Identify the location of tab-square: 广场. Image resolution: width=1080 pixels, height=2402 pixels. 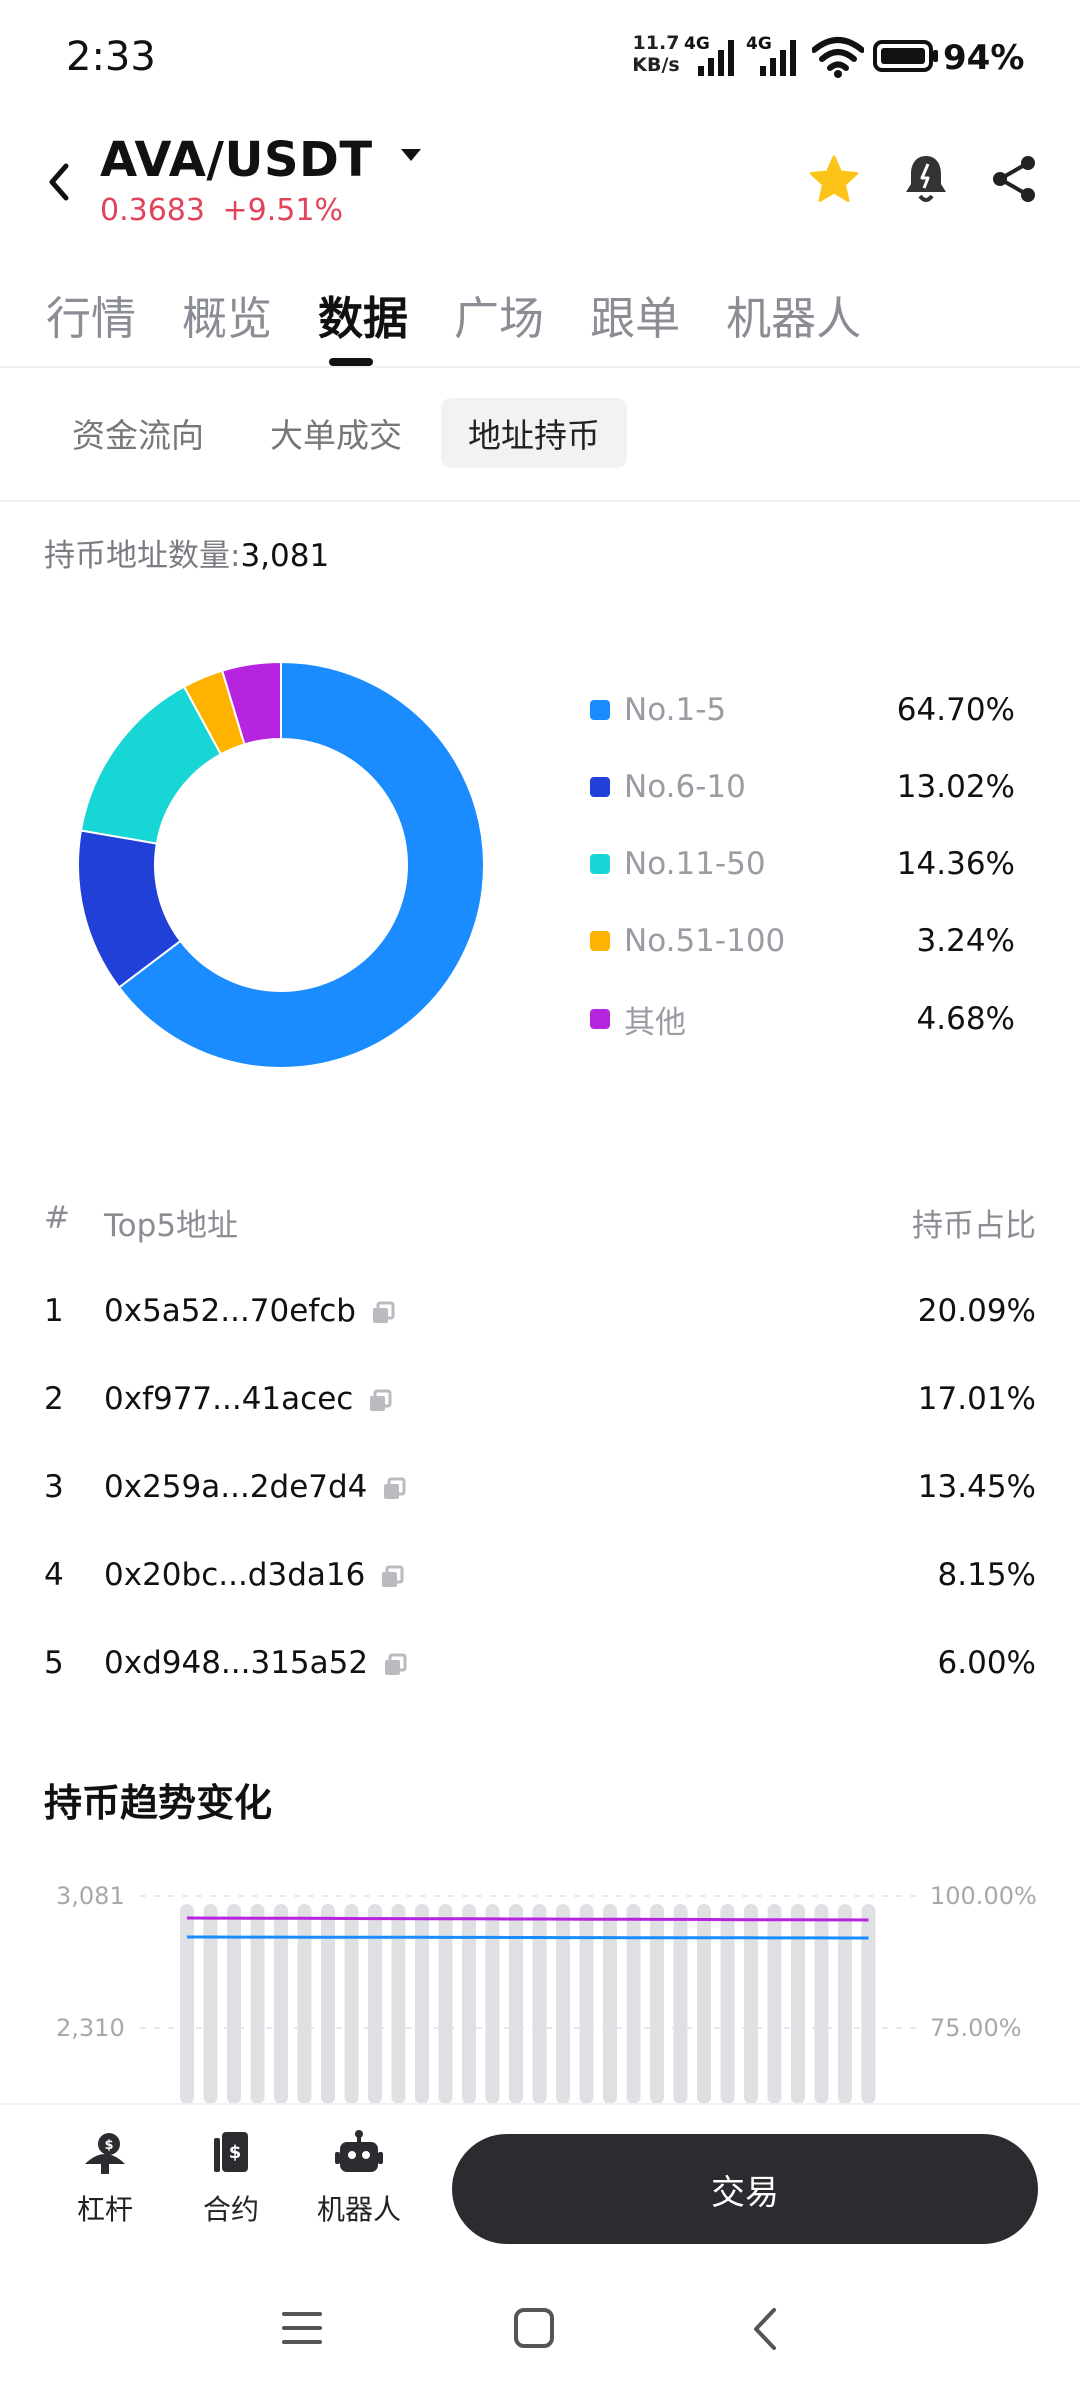
(499, 313).